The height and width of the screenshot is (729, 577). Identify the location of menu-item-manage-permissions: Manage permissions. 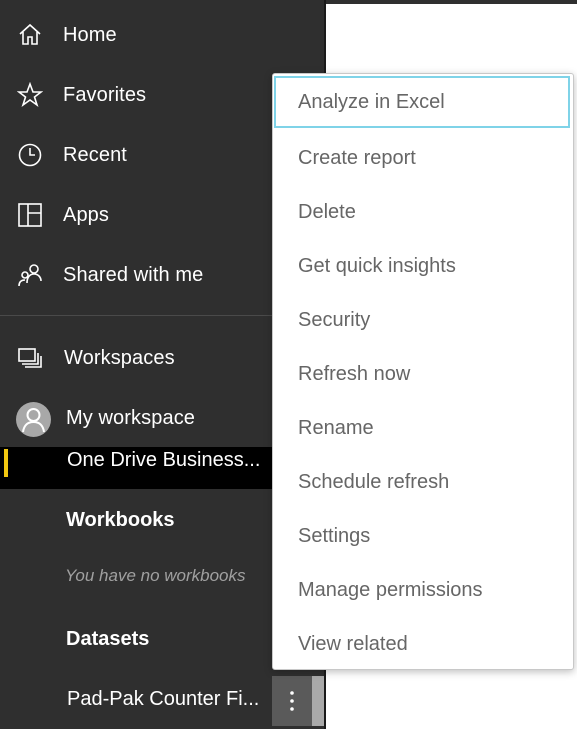
(423, 590).